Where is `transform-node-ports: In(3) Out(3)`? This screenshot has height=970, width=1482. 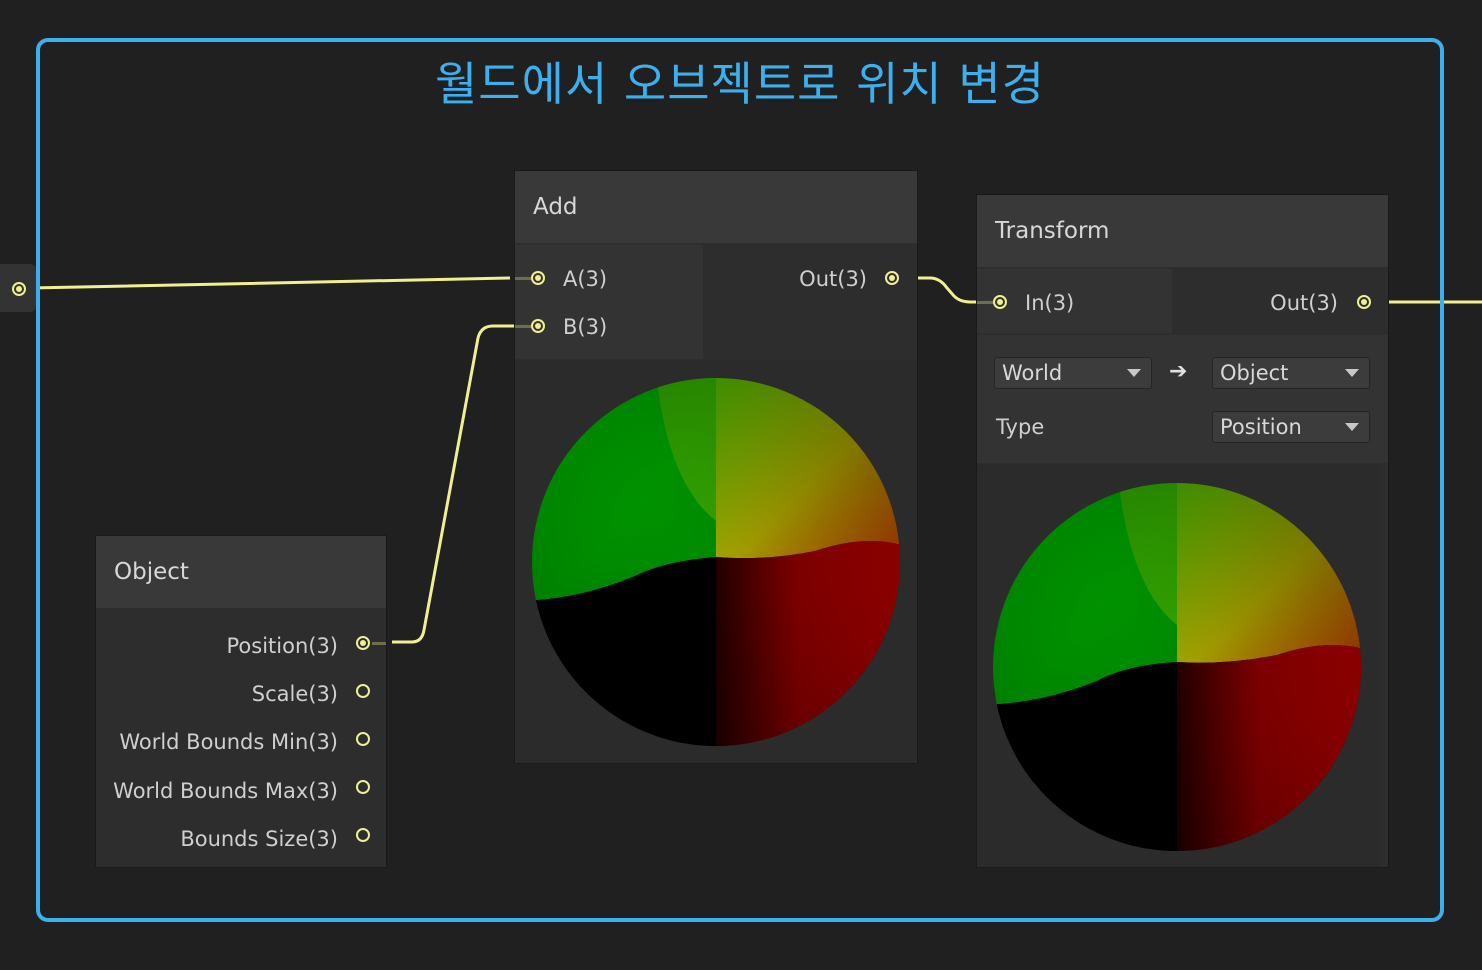
transform-node-ports: In(3) Out(3) is located at coordinates (1182, 301).